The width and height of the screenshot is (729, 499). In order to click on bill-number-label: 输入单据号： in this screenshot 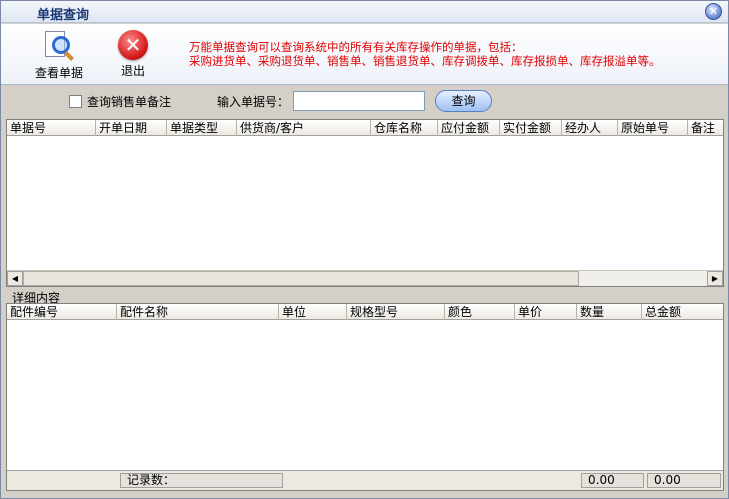, I will do `click(253, 102)`.